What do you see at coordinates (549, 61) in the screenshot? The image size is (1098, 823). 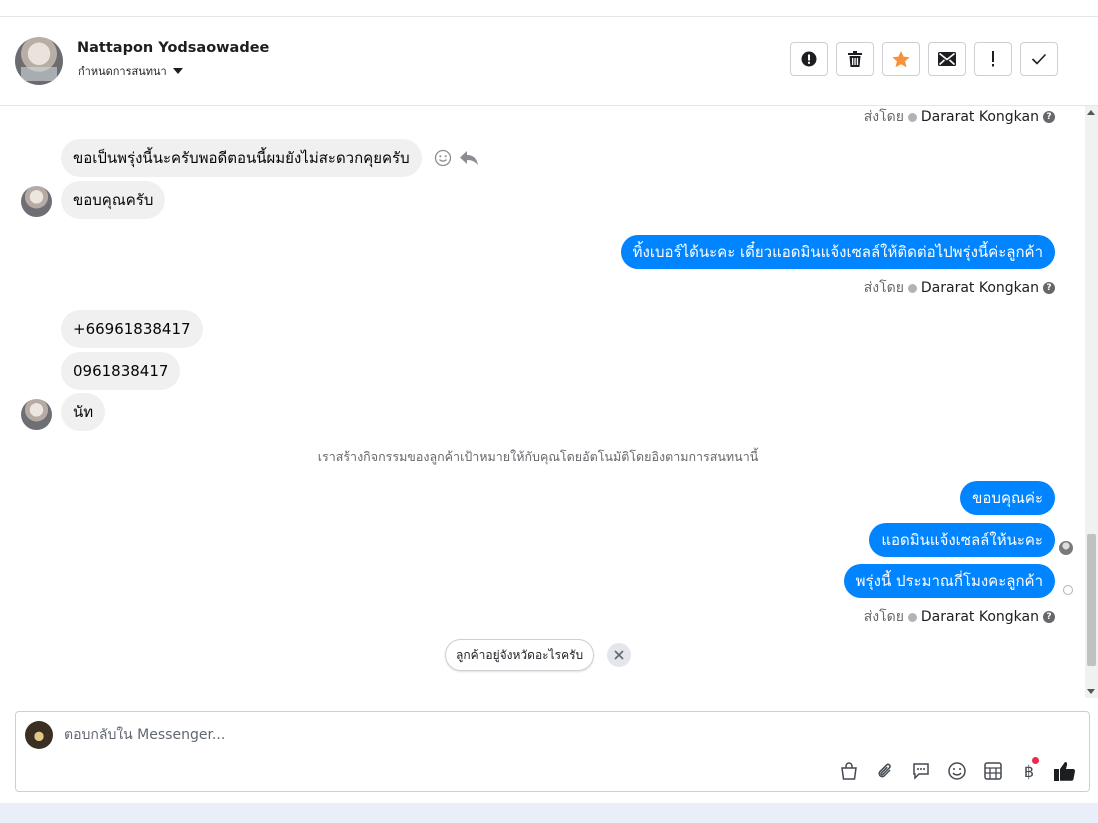 I see `conversation-header: Nattapon Yodsaowadee กำหนดการสนทนา` at bounding box center [549, 61].